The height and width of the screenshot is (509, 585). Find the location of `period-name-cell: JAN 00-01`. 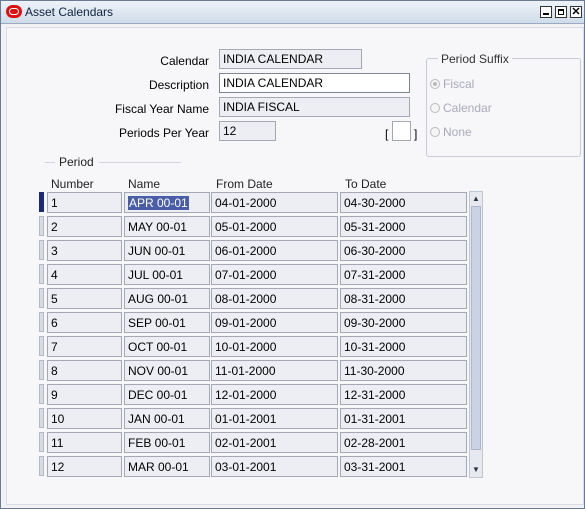

period-name-cell: JAN 00-01 is located at coordinates (167, 418).